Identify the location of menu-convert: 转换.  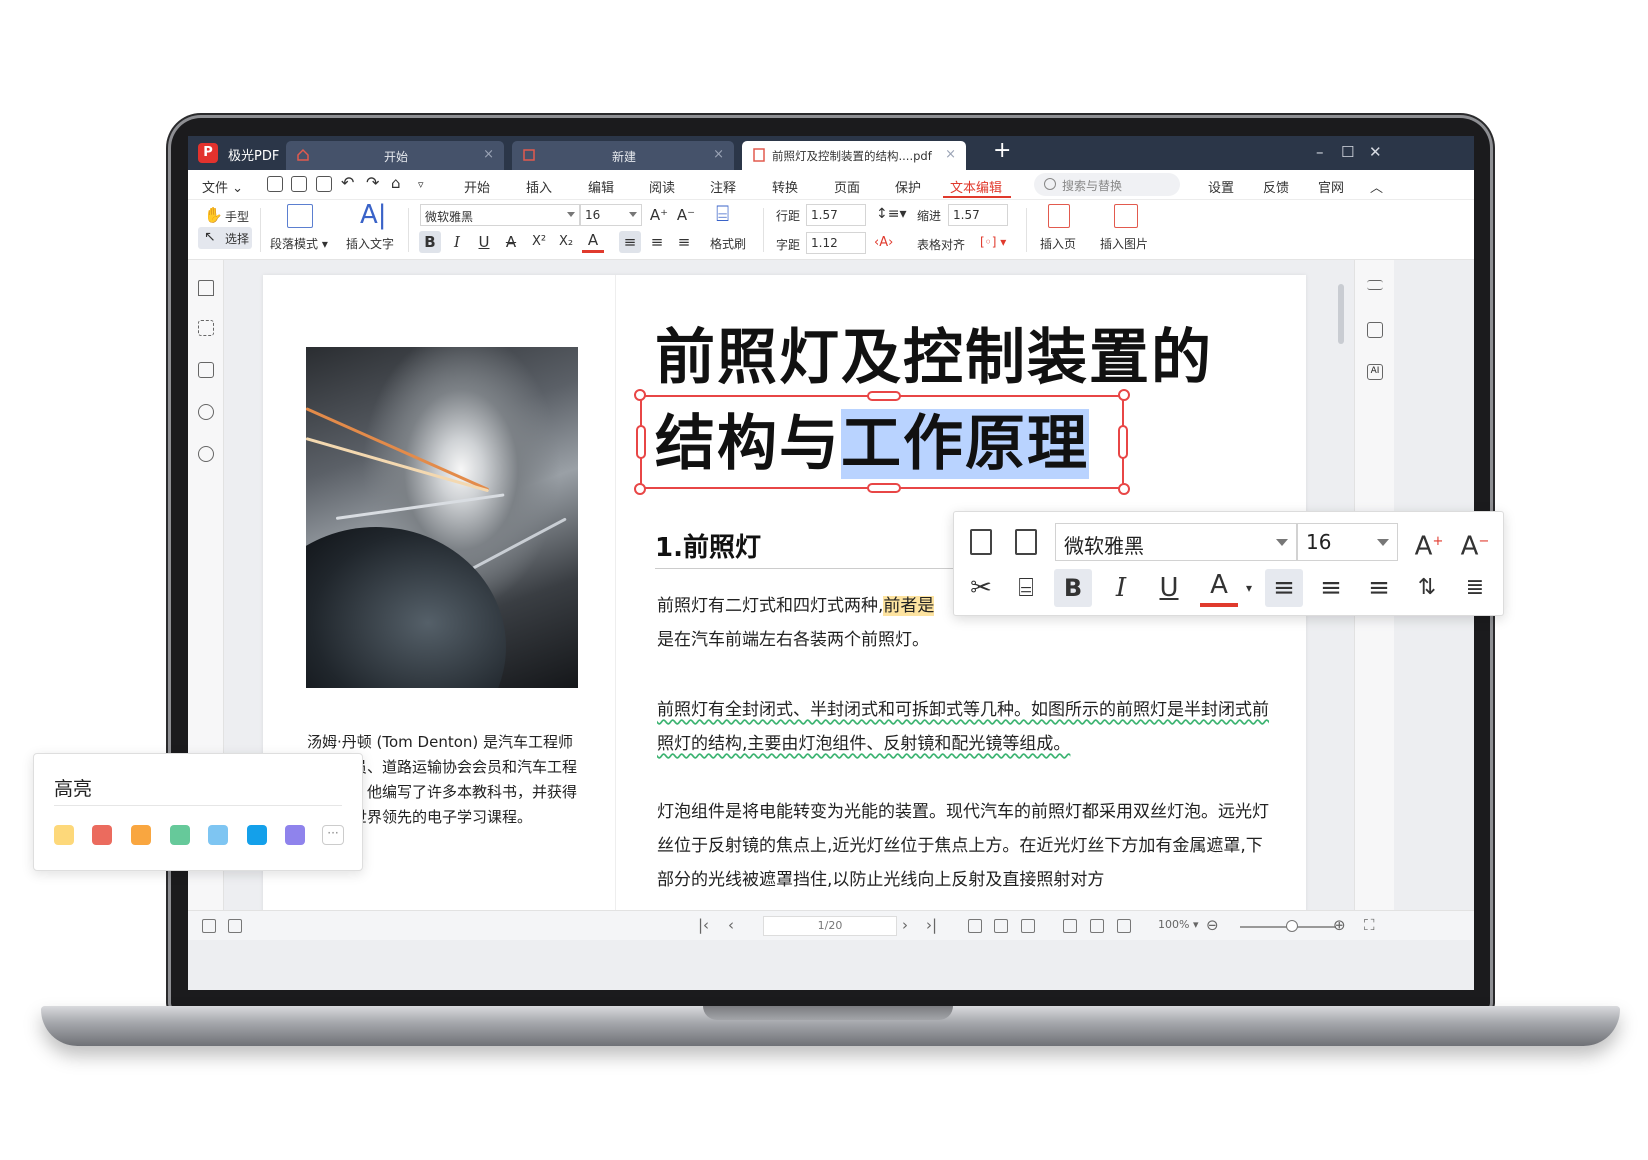
(785, 186).